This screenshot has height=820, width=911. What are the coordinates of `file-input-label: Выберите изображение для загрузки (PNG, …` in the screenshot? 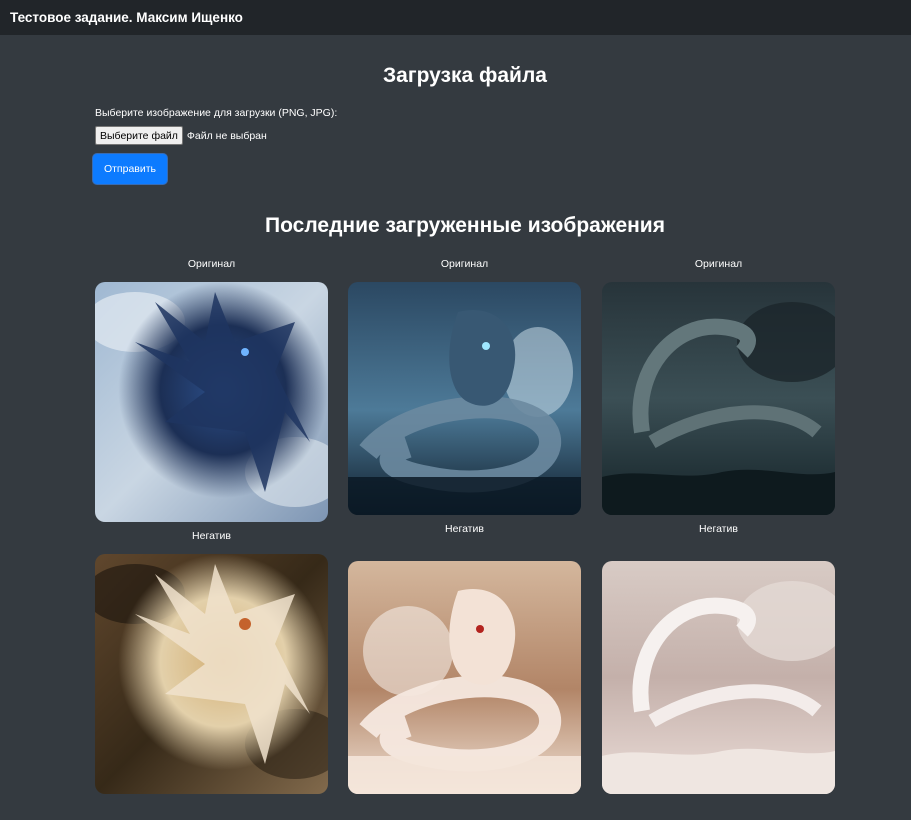 It's located at (216, 113).